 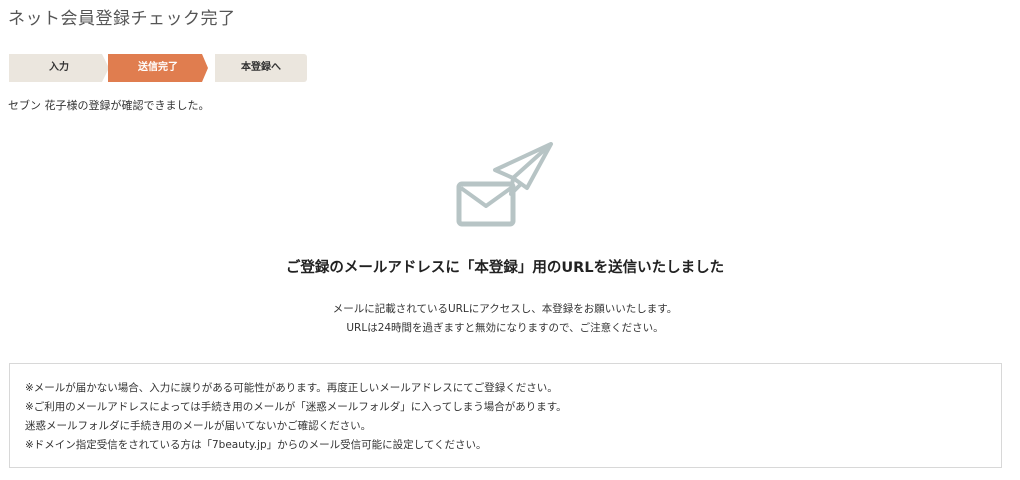 What do you see at coordinates (261, 68) in the screenshot?
I see `step-full-registration: 本登録へ` at bounding box center [261, 68].